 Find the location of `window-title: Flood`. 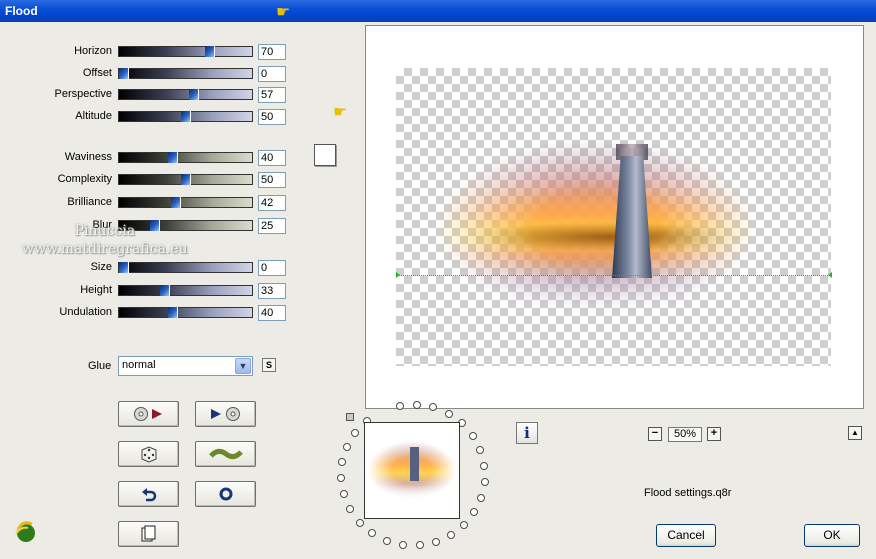

window-title: Flood is located at coordinates (438, 11).